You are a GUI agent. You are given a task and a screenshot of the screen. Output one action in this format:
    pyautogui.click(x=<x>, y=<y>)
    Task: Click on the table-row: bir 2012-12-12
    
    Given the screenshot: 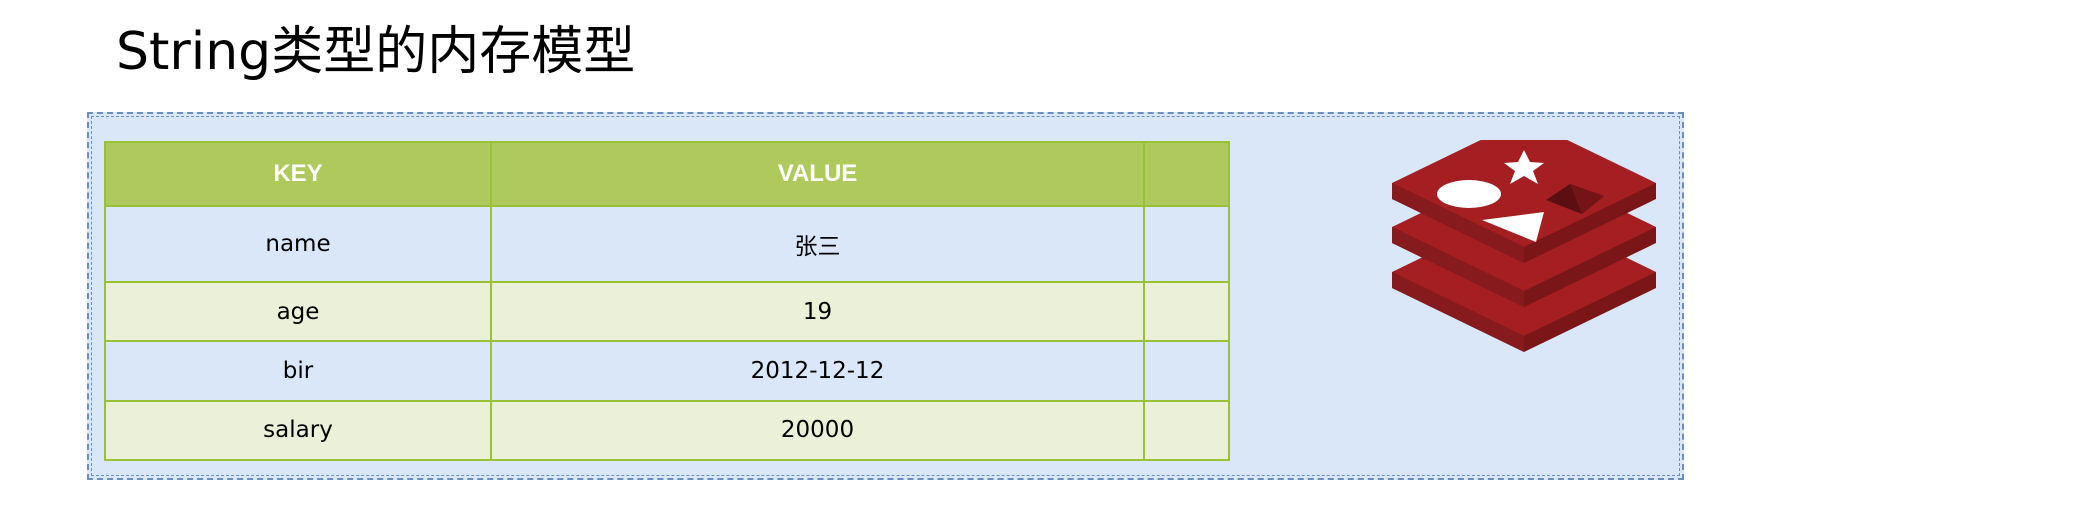 What is the action you would take?
    pyautogui.click(x=667, y=371)
    